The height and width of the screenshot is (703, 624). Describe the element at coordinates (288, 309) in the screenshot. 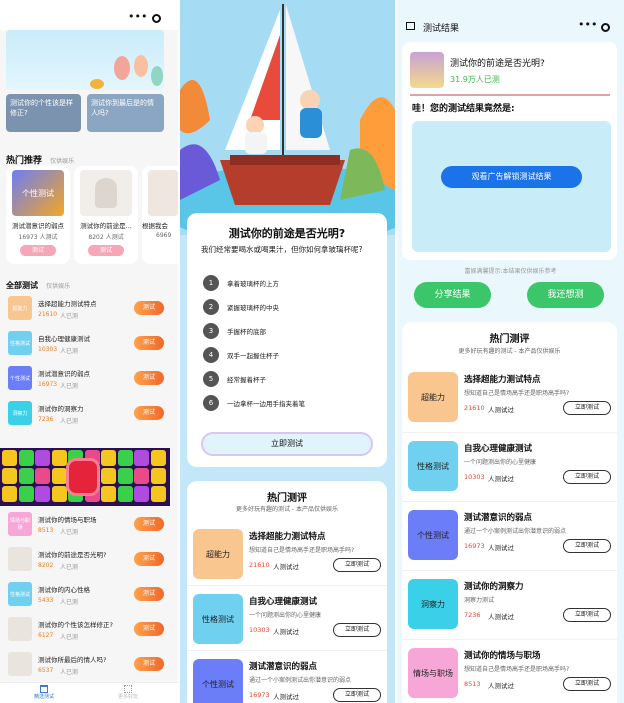

I see `answer-option: 2 紧握玻璃杯的中央` at that location.